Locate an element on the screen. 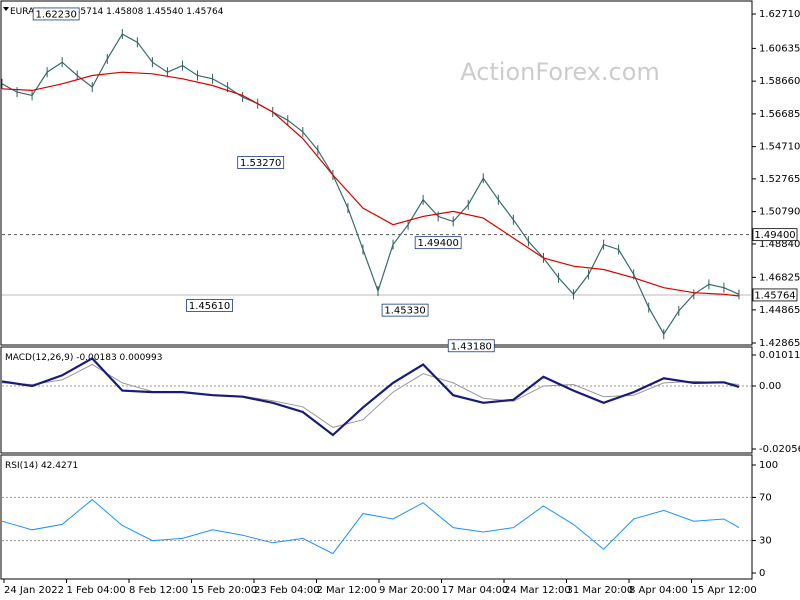  price-annotation-label: 1.49400 is located at coordinates (437, 243).